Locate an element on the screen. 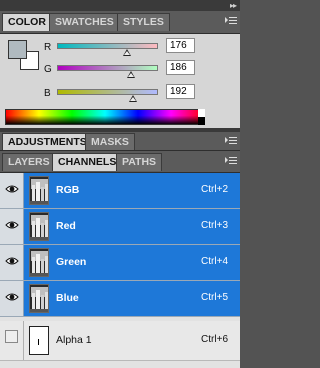 The height and width of the screenshot is (368, 320). channel-name: Alpha 1 is located at coordinates (74, 340).